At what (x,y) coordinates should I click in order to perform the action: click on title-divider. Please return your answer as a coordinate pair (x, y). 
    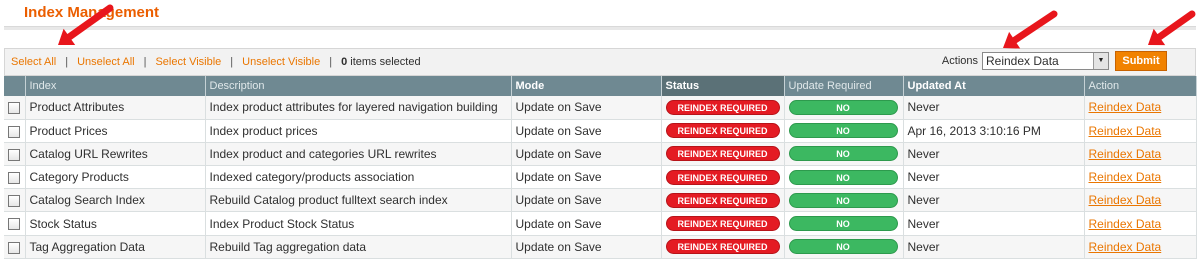
    Looking at the image, I should click on (600, 28).